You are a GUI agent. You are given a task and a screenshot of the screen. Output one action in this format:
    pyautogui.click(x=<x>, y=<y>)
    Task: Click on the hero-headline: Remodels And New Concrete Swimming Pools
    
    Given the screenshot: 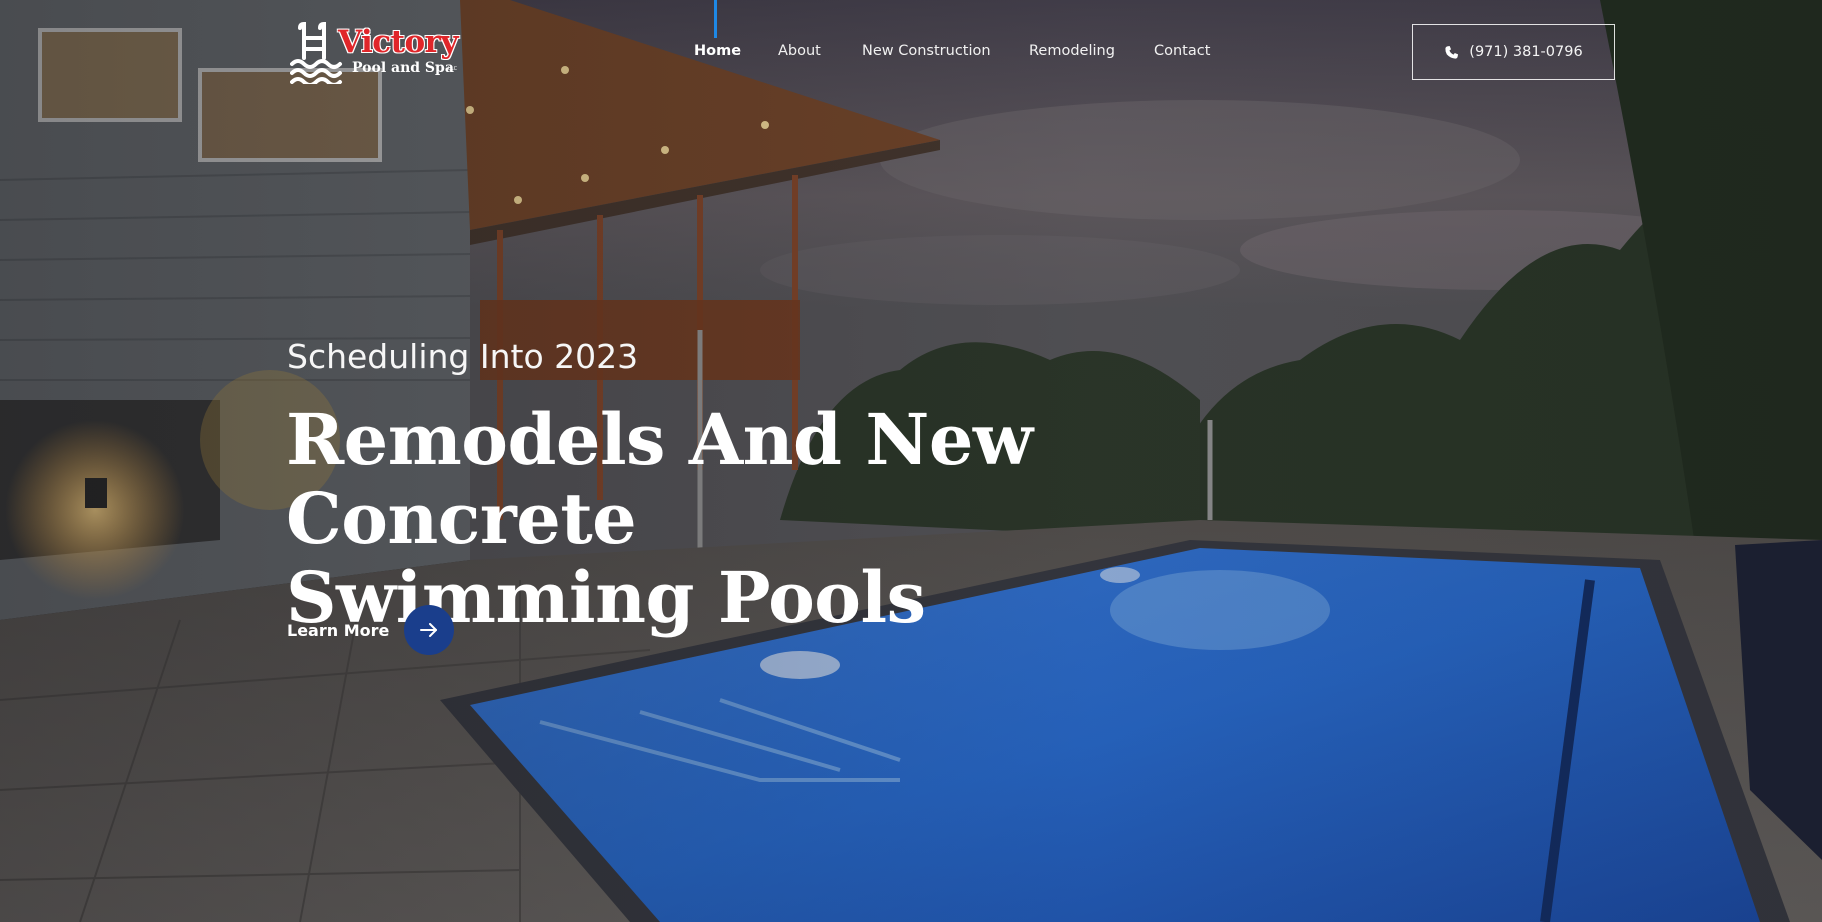 What is the action you would take?
    pyautogui.click(x=776, y=518)
    